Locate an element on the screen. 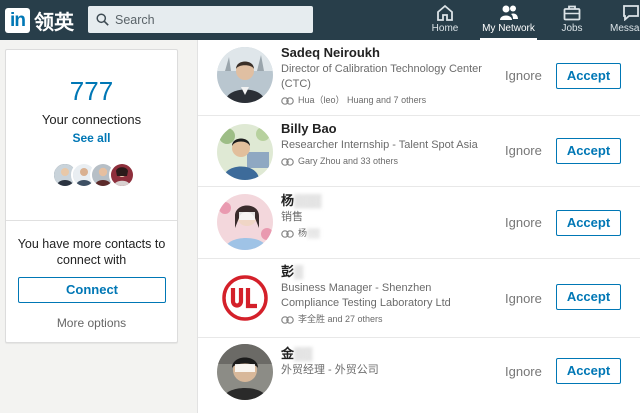 The width and height of the screenshot is (640, 413). mutual-connections: 李全胜 and 27 others is located at coordinates (386, 319).